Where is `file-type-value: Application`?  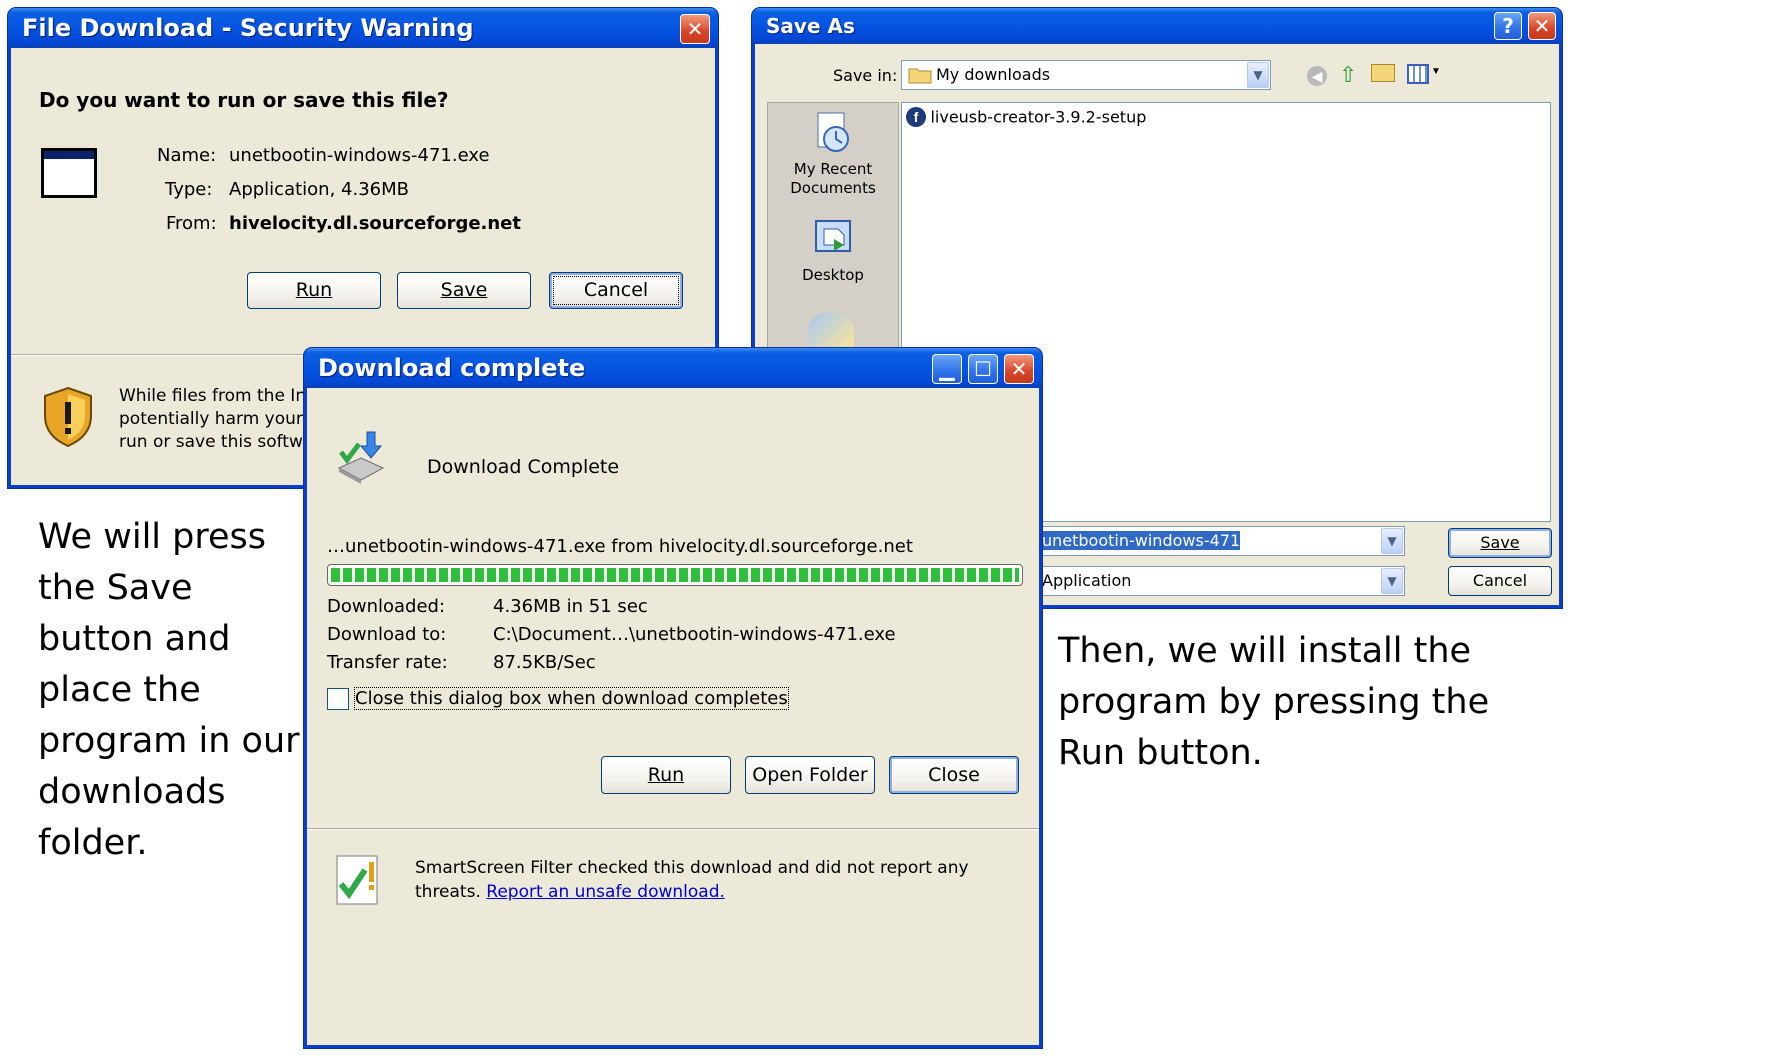
file-type-value: Application is located at coordinates (1087, 580).